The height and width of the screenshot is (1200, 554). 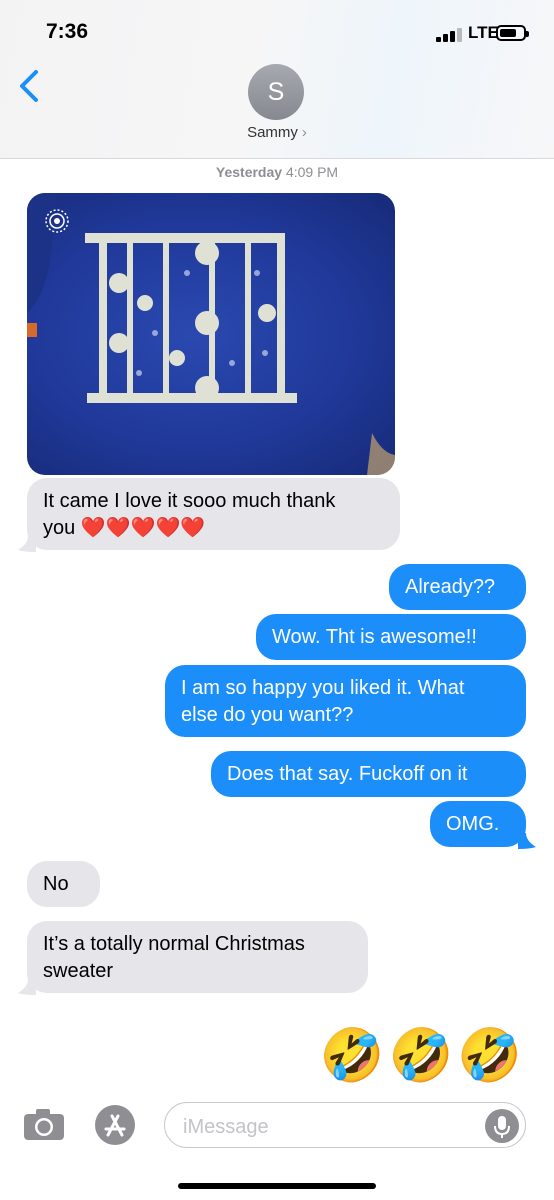 I want to click on home-indicator, so click(x=277, y=1186).